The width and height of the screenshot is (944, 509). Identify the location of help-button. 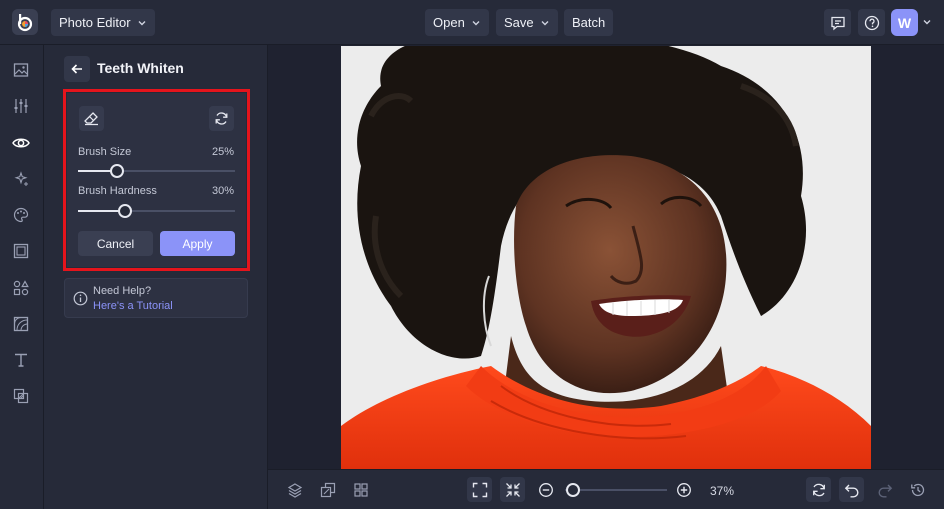
(871, 22).